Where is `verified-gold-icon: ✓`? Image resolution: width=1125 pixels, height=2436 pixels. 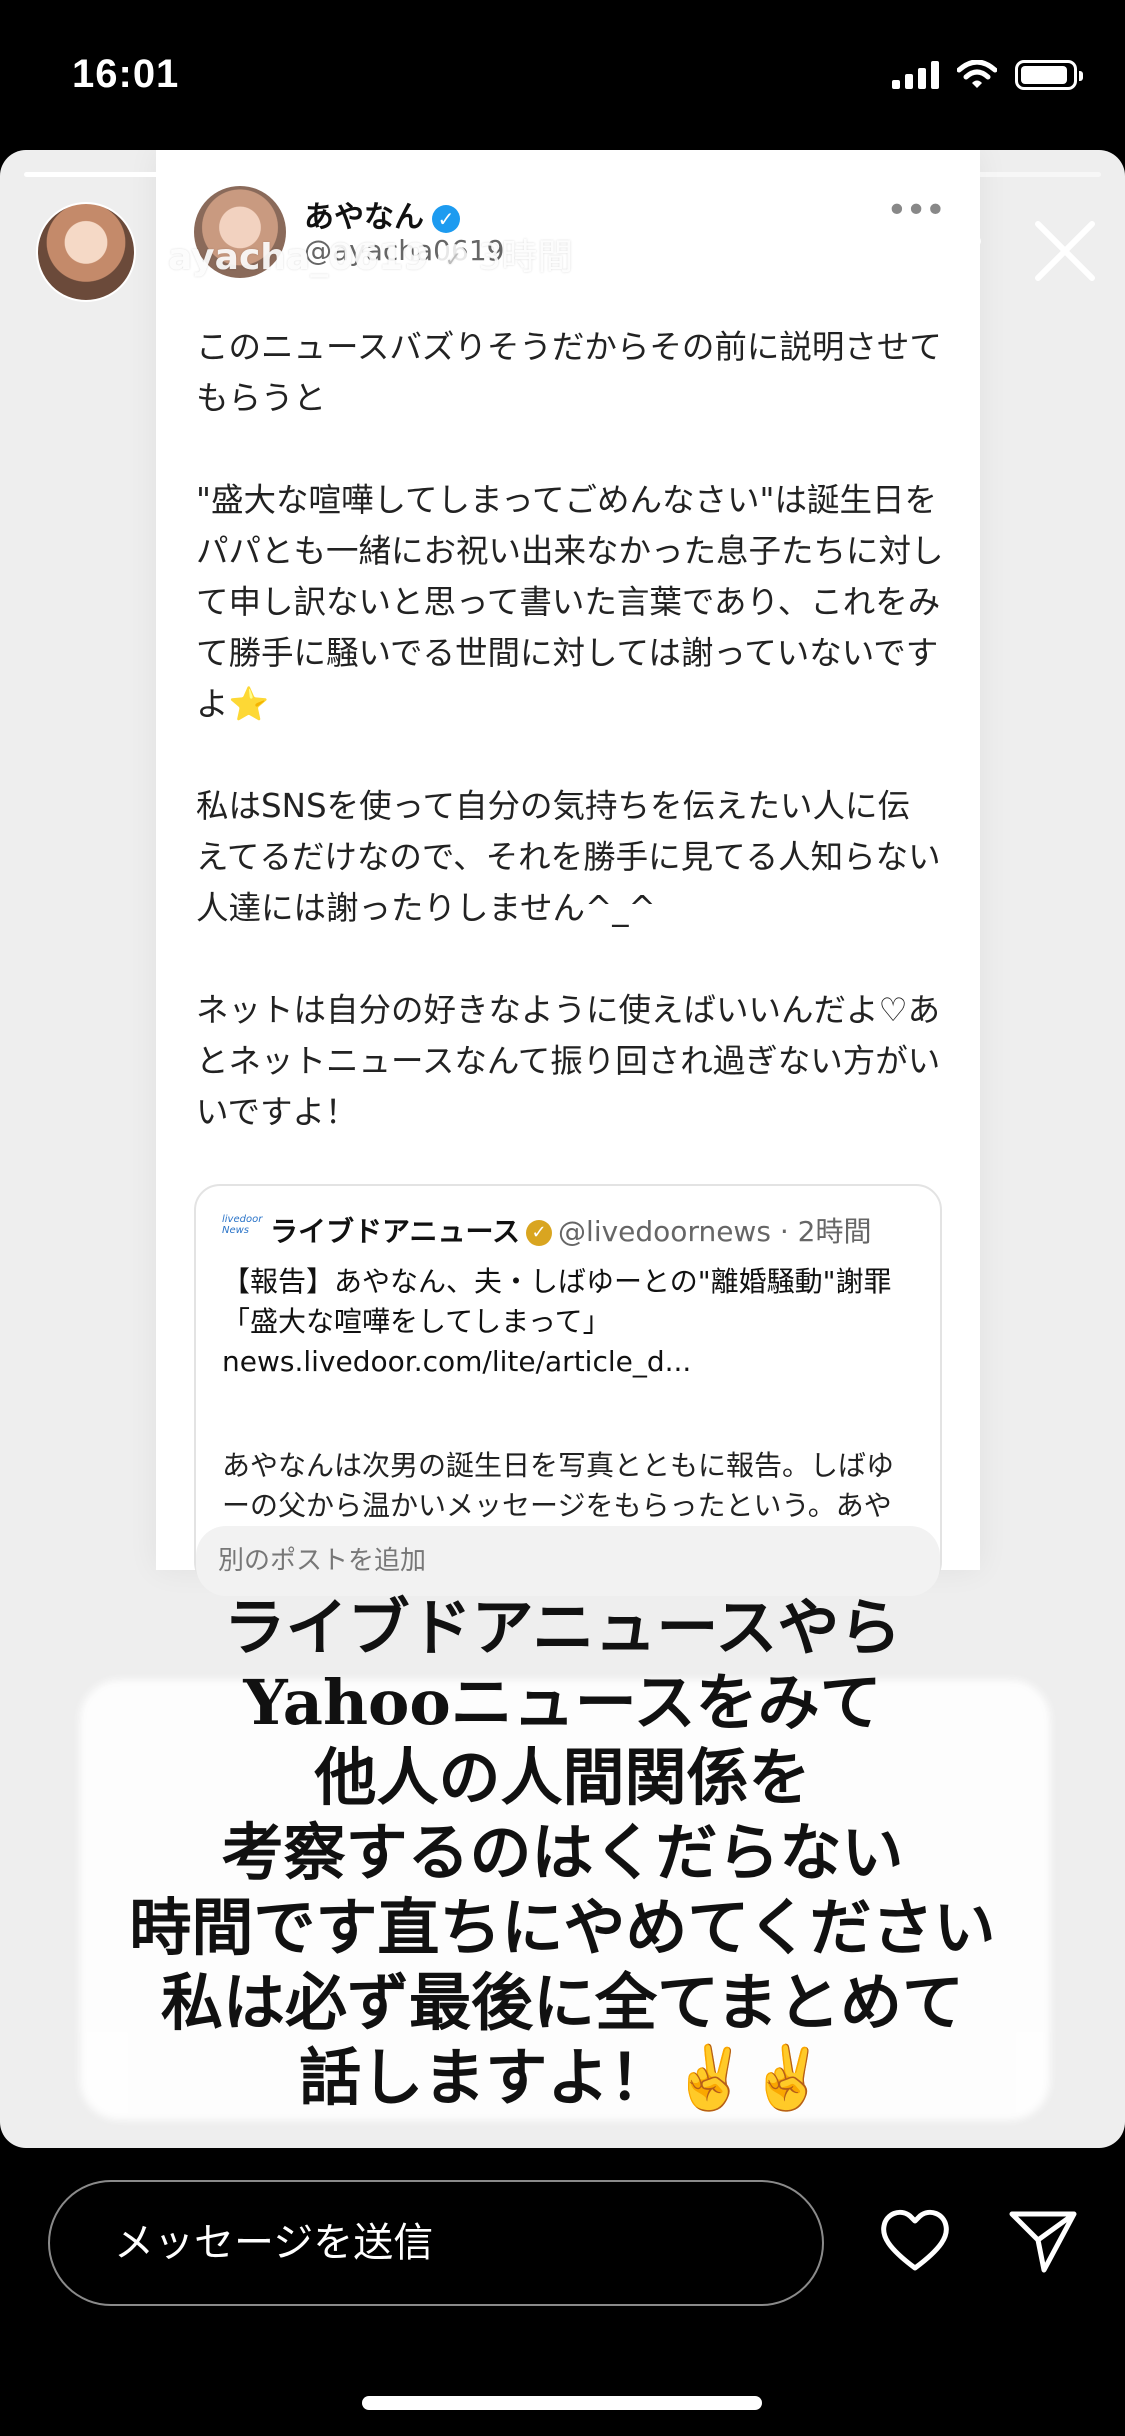 verified-gold-icon: ✓ is located at coordinates (539, 1233).